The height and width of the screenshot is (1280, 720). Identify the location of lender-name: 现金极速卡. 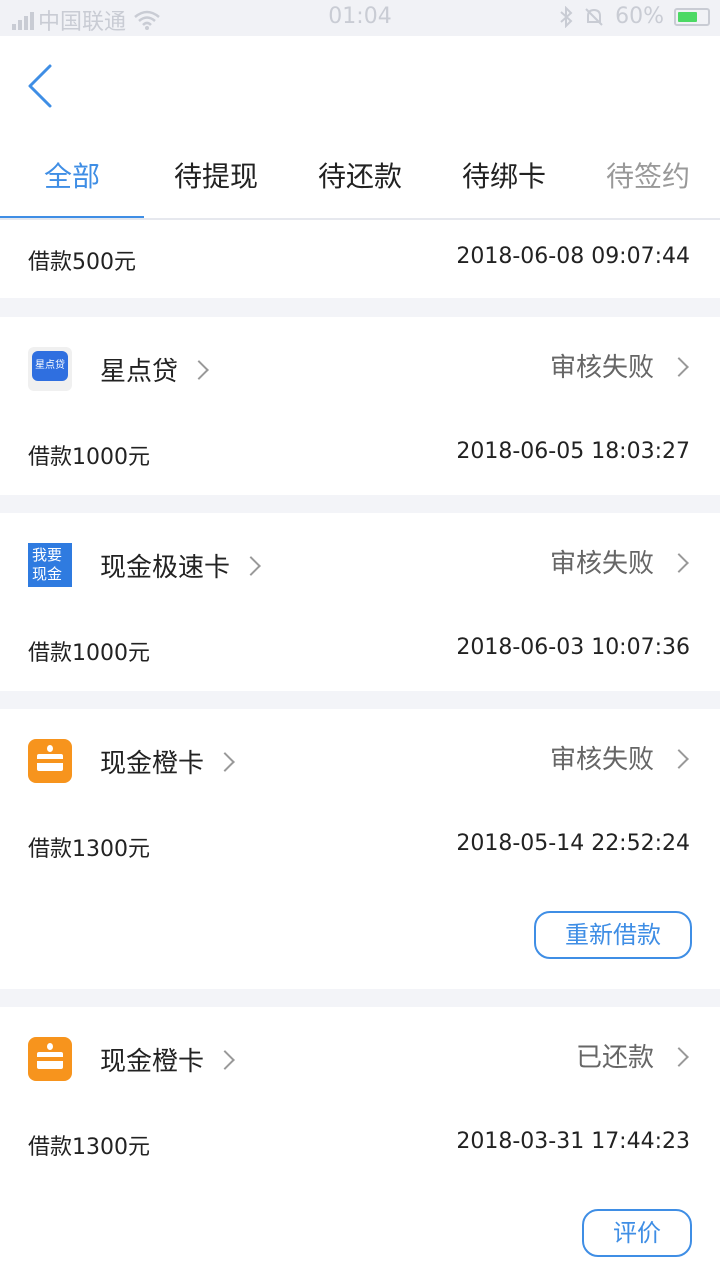
(165, 567).